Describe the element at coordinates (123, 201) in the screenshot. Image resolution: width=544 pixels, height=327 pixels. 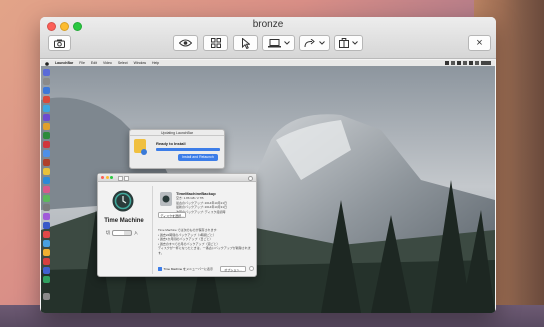
I see `time-machine-icon` at that location.